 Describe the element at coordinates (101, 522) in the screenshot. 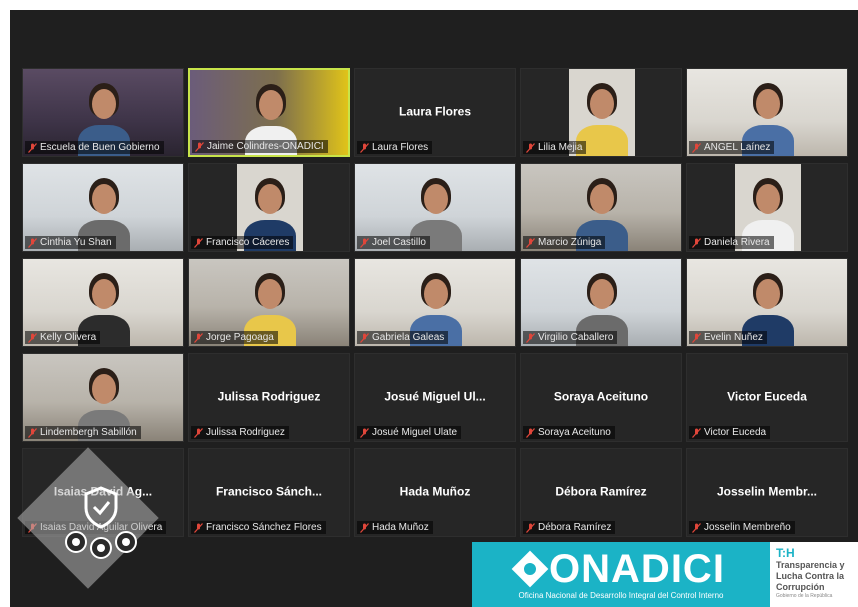

I see `shield-gears-icon` at that location.